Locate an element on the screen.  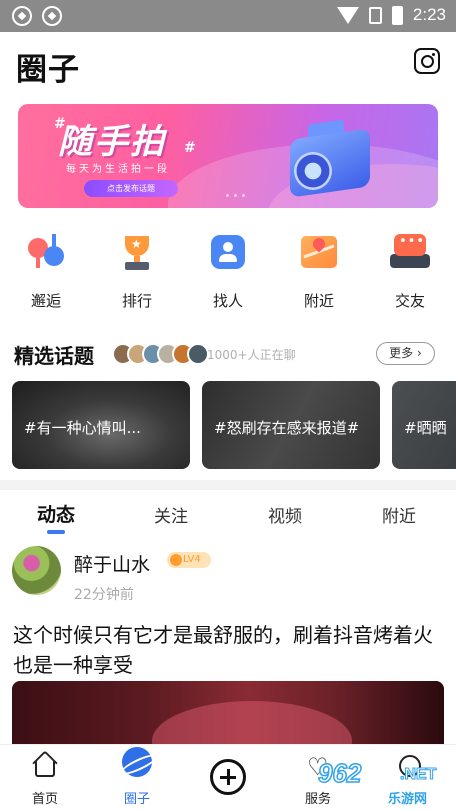
camera-illustration-icon is located at coordinates (330, 158).